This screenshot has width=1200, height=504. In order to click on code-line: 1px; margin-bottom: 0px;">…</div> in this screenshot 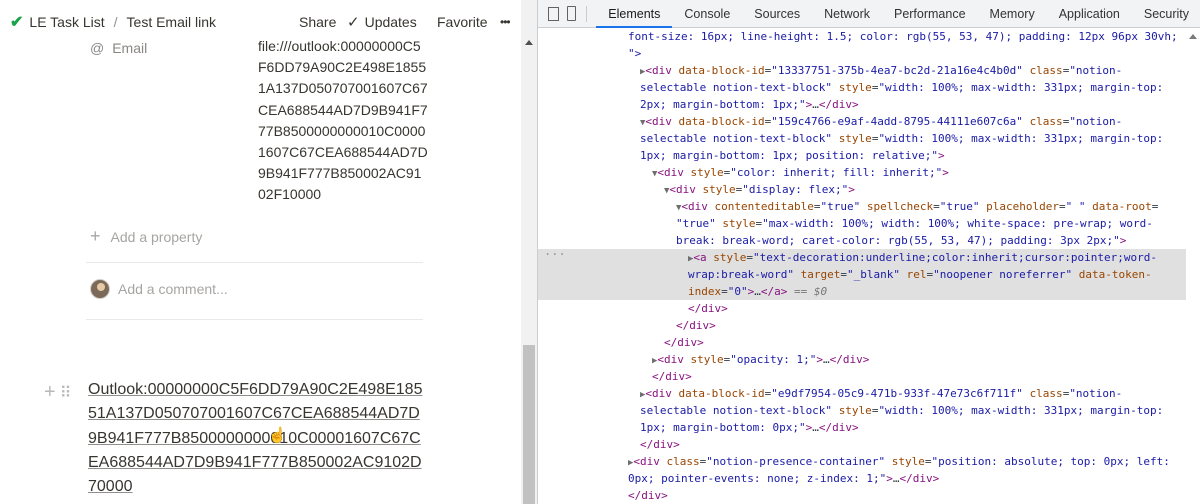, I will do `click(869, 427)`.